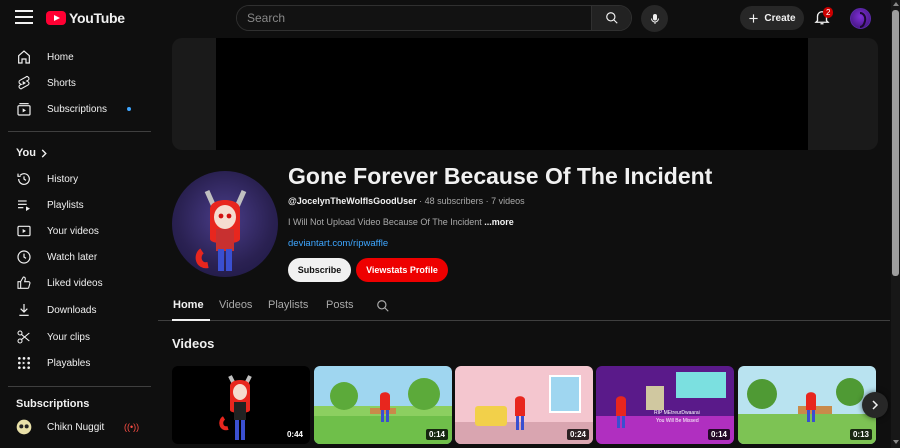  I want to click on create-button: Create, so click(772, 18).